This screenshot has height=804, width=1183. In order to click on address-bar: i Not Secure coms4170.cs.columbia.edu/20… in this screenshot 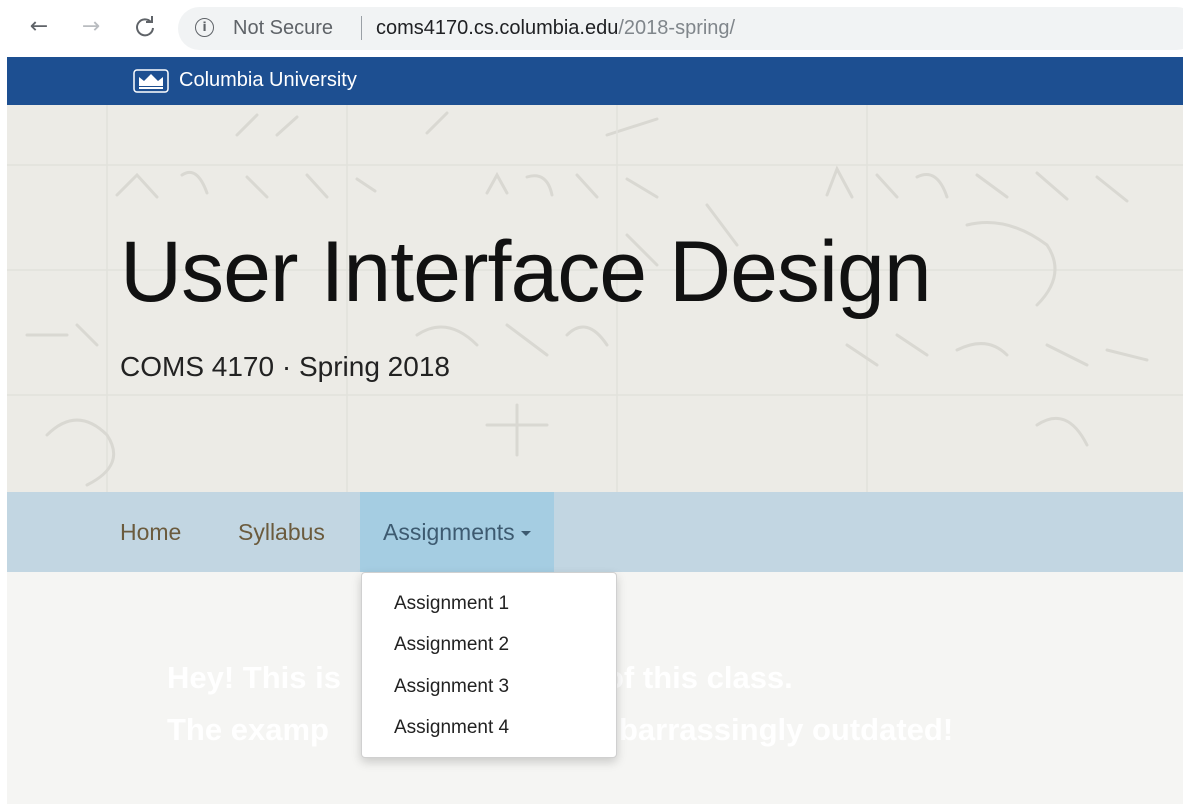, I will do `click(680, 28)`.